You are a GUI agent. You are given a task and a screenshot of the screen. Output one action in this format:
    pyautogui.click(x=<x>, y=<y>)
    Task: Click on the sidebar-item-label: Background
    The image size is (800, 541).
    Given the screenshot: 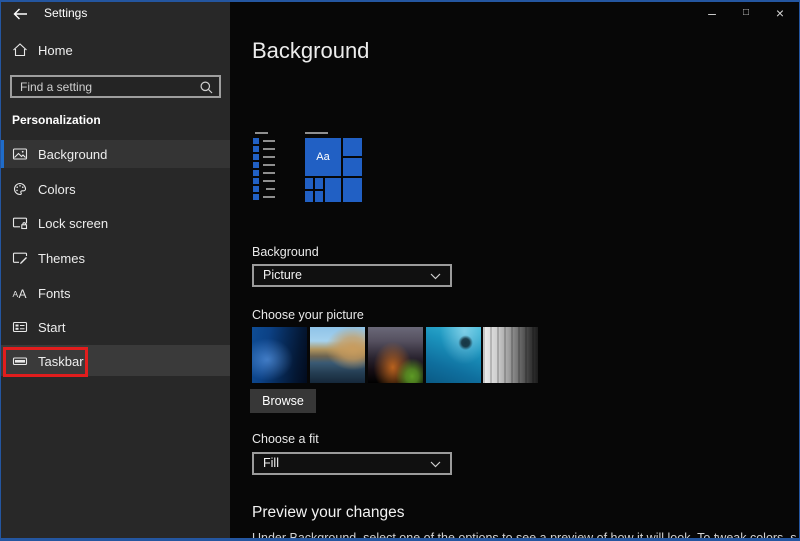 What is the action you would take?
    pyautogui.click(x=73, y=154)
    